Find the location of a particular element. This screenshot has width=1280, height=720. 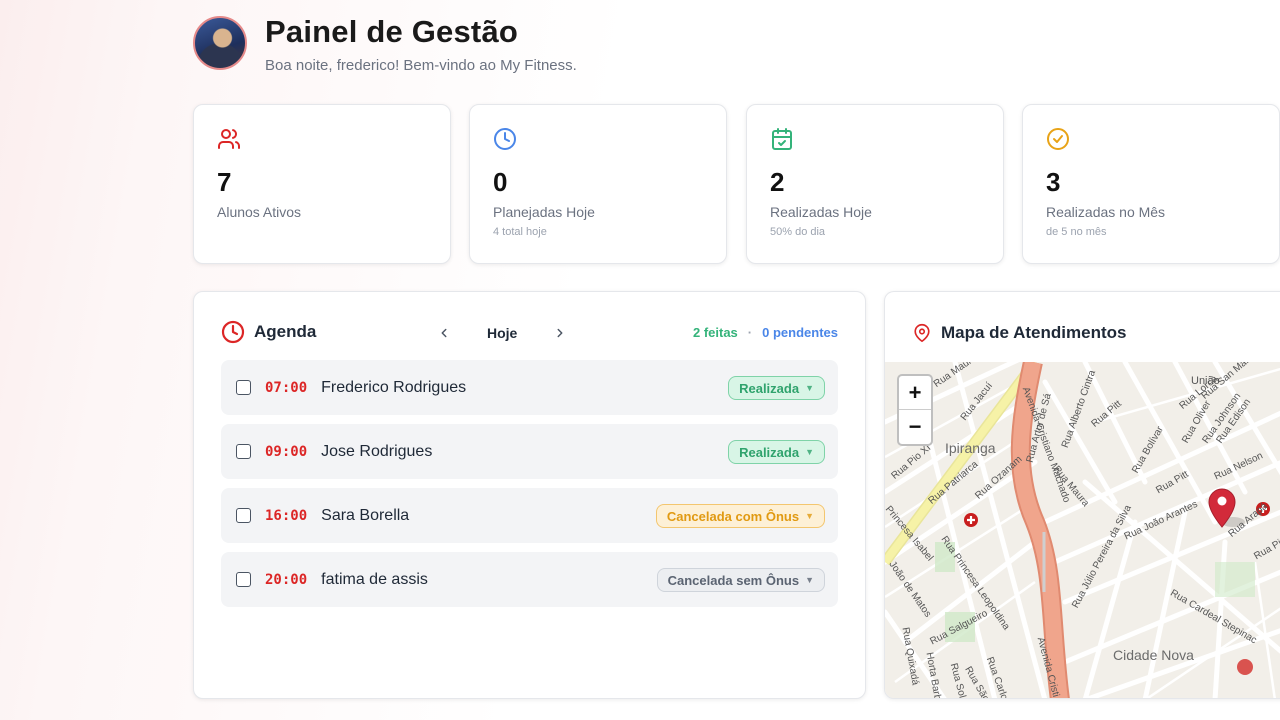

avatar is located at coordinates (220, 43).